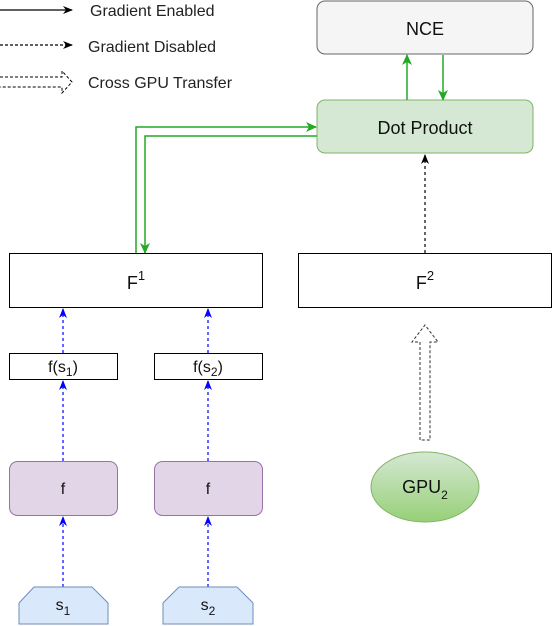  I want to click on f1-to-dot-arrow, so click(226, 187).